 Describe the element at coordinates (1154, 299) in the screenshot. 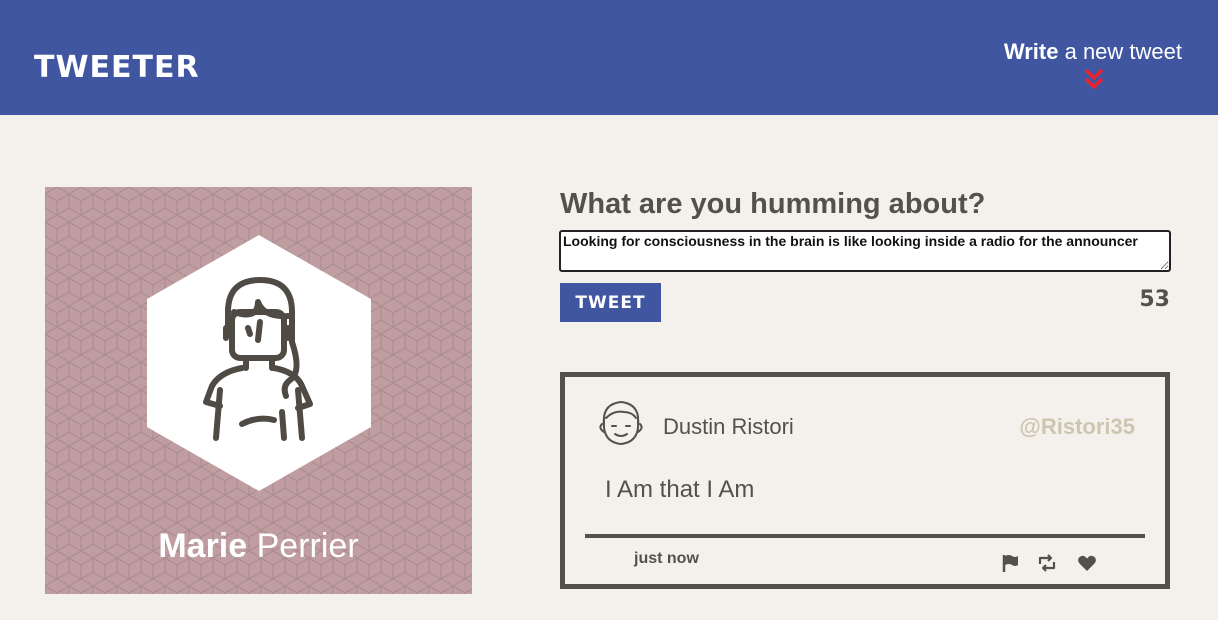

I see `character-counter: 53` at that location.